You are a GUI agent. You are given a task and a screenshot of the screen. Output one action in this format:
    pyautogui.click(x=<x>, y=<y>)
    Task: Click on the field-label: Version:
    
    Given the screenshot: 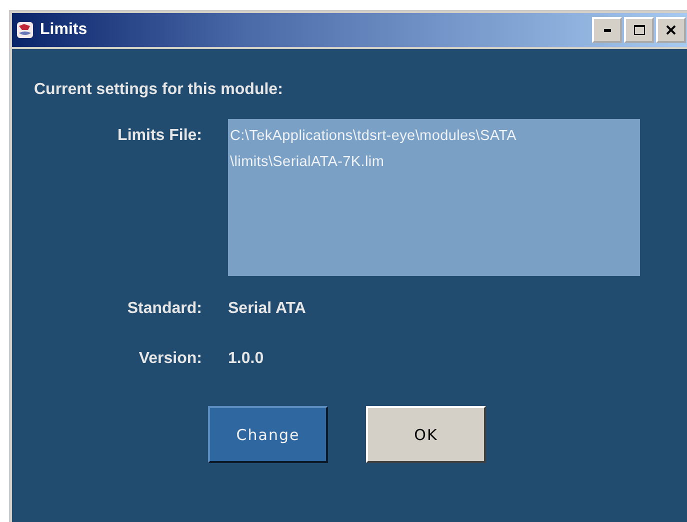 What is the action you would take?
    pyautogui.click(x=170, y=359)
    